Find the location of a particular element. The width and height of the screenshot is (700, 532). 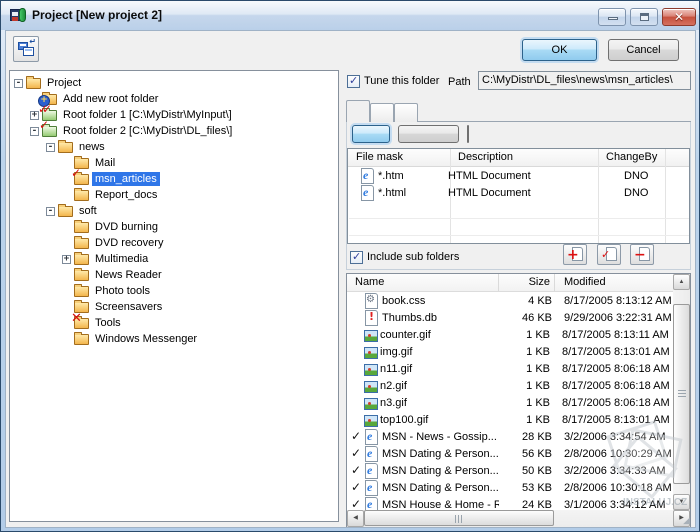

tree-item-label: DVD recovery is located at coordinates (129, 243).